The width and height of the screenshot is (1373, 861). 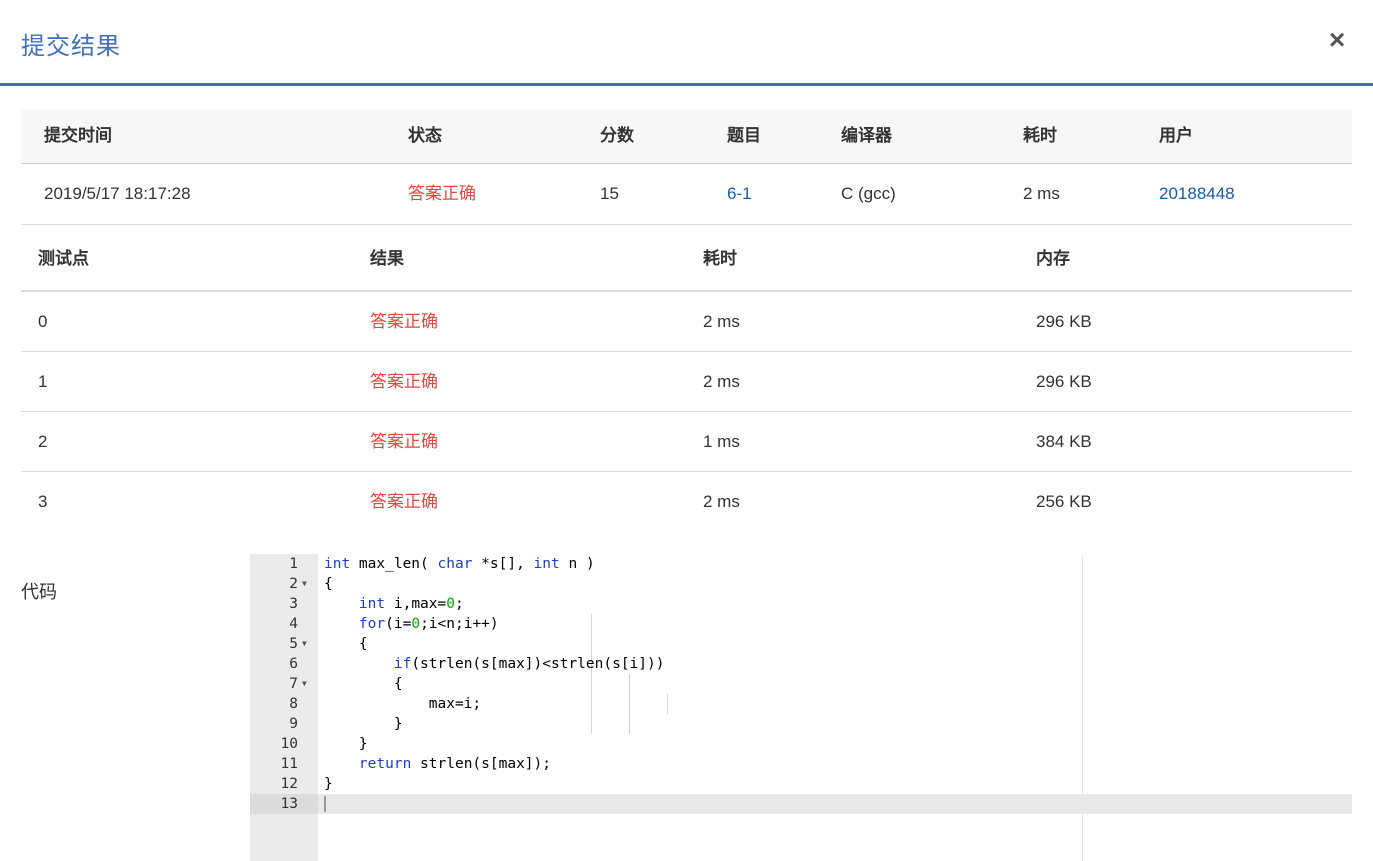 What do you see at coordinates (293, 604) in the screenshot?
I see `line-number: 3` at bounding box center [293, 604].